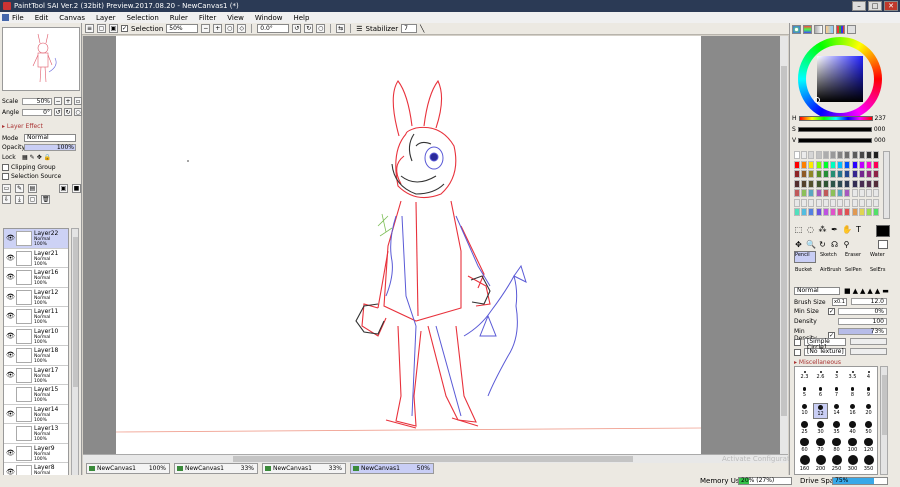 Image resolution: width=900 pixels, height=487 pixels. I want to click on density-slider: 100, so click(862, 321).